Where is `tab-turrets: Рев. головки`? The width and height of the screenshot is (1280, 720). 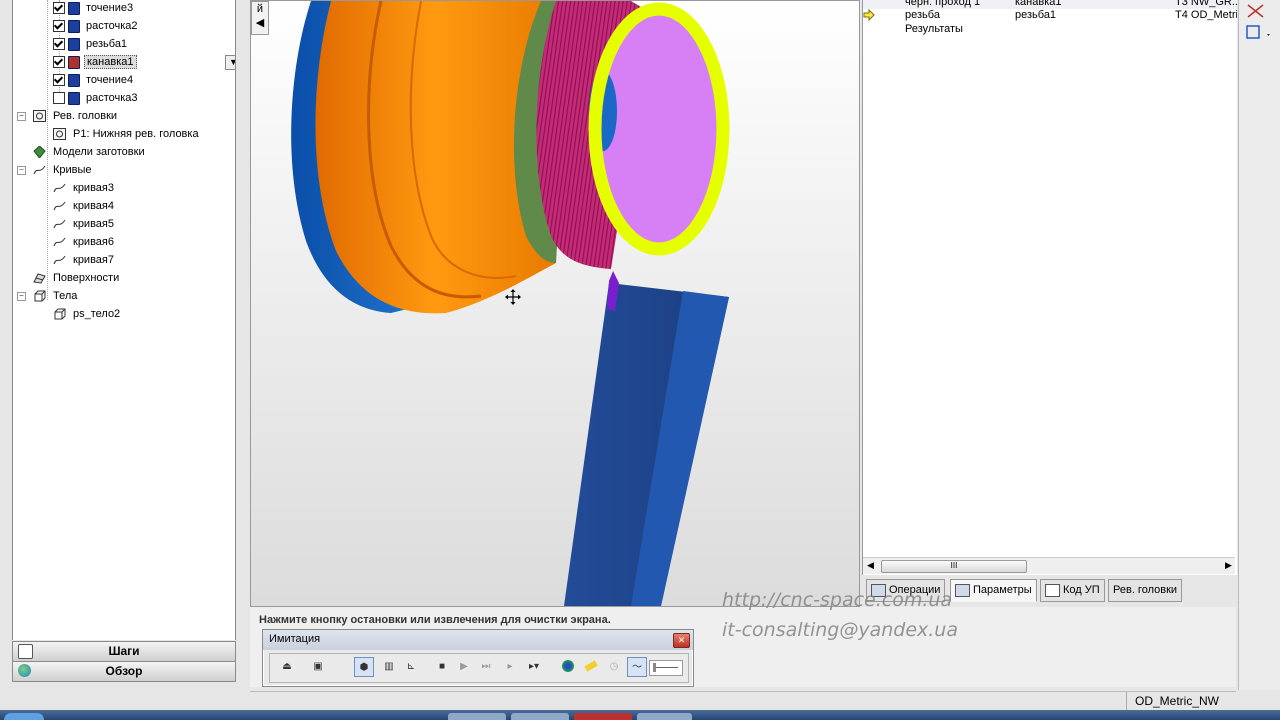
tab-turrets: Рев. головки is located at coordinates (1145, 590).